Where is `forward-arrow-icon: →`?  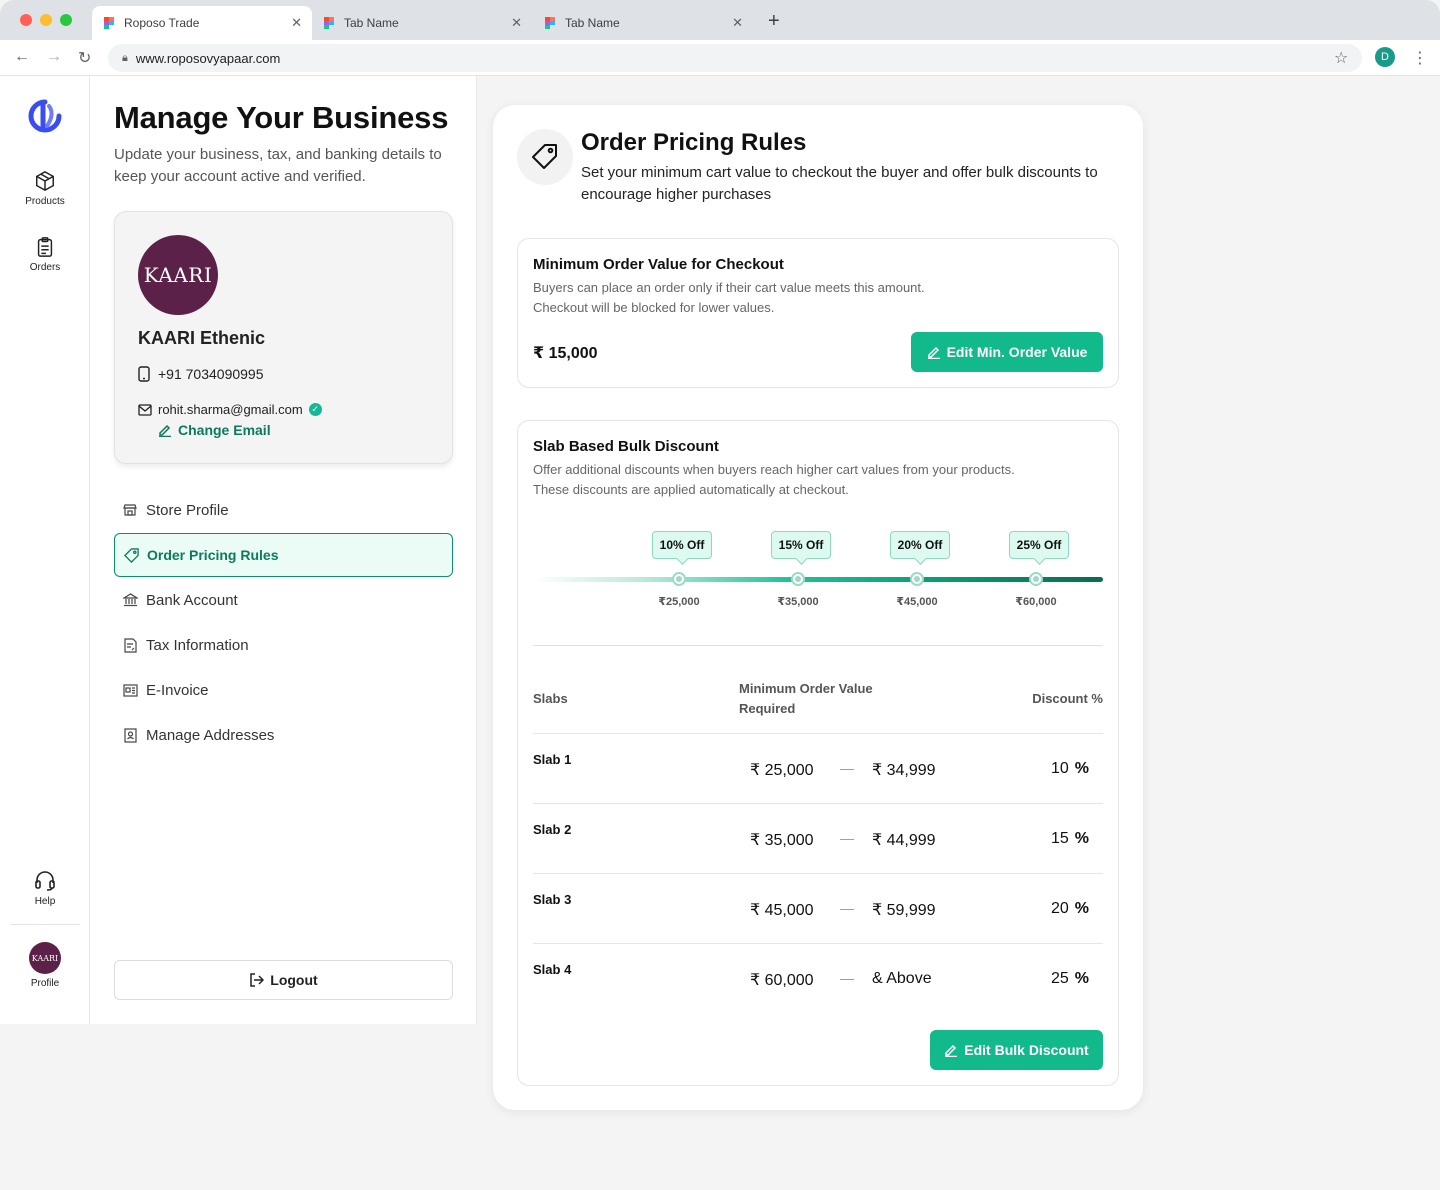
forward-arrow-icon: → is located at coordinates (54, 57).